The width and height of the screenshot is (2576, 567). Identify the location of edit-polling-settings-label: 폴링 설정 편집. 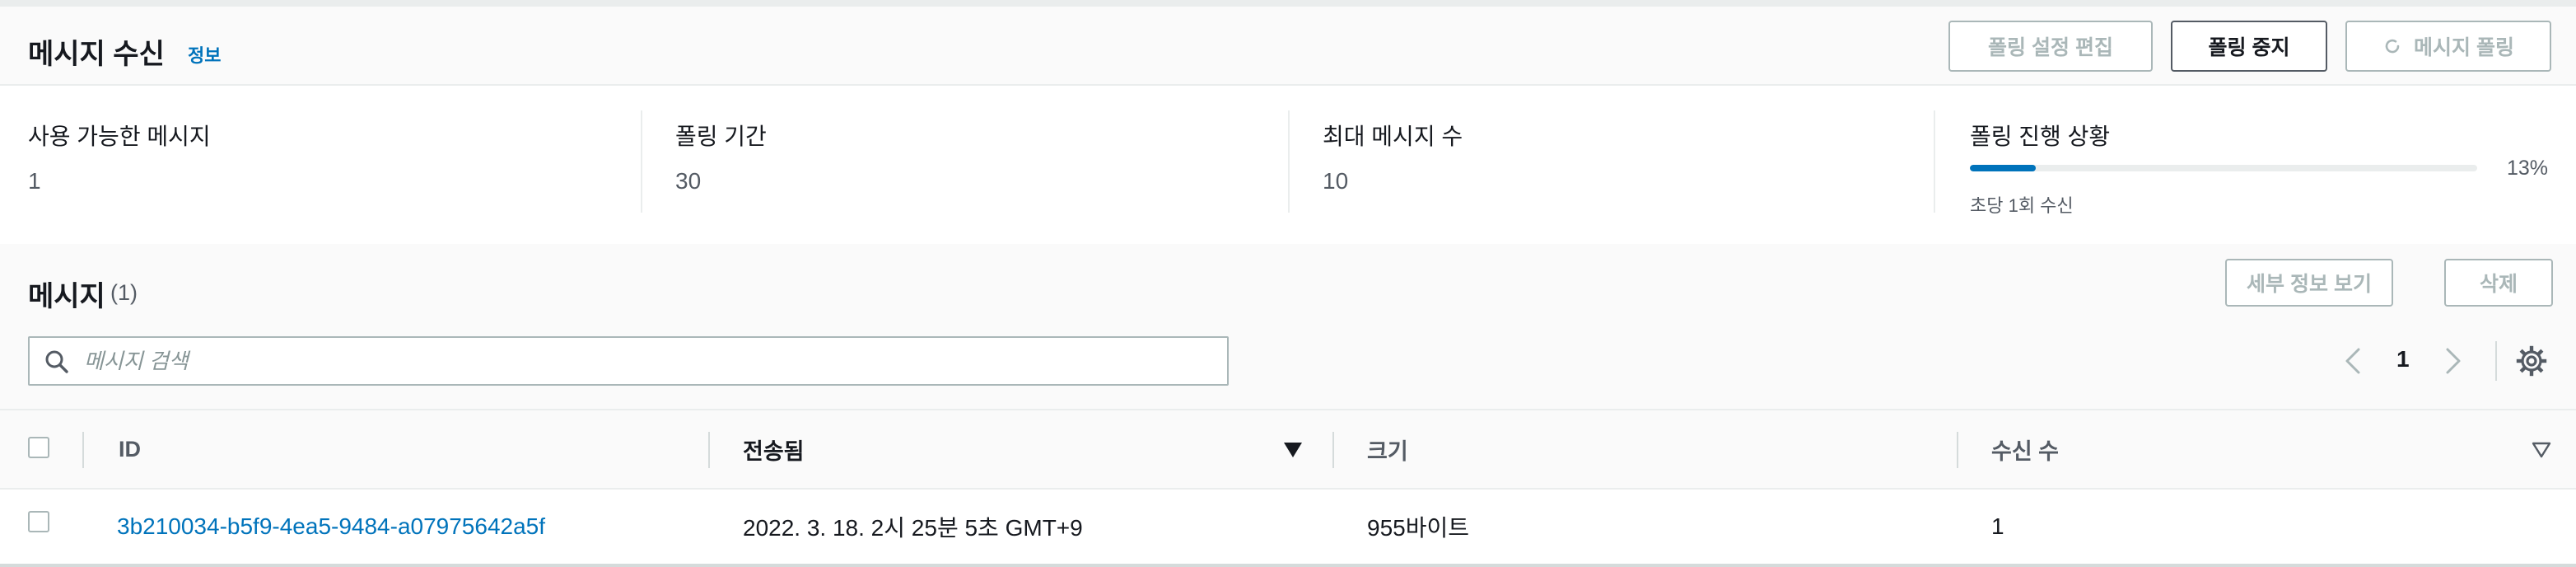
(2050, 47).